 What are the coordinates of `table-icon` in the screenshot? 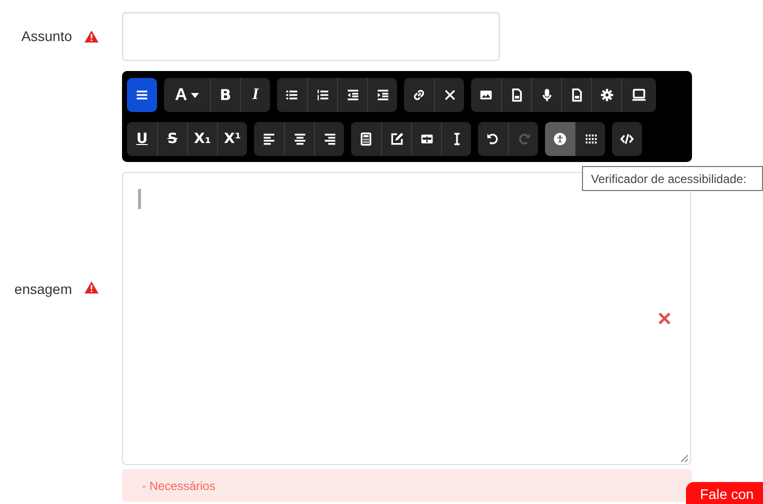 It's located at (427, 139).